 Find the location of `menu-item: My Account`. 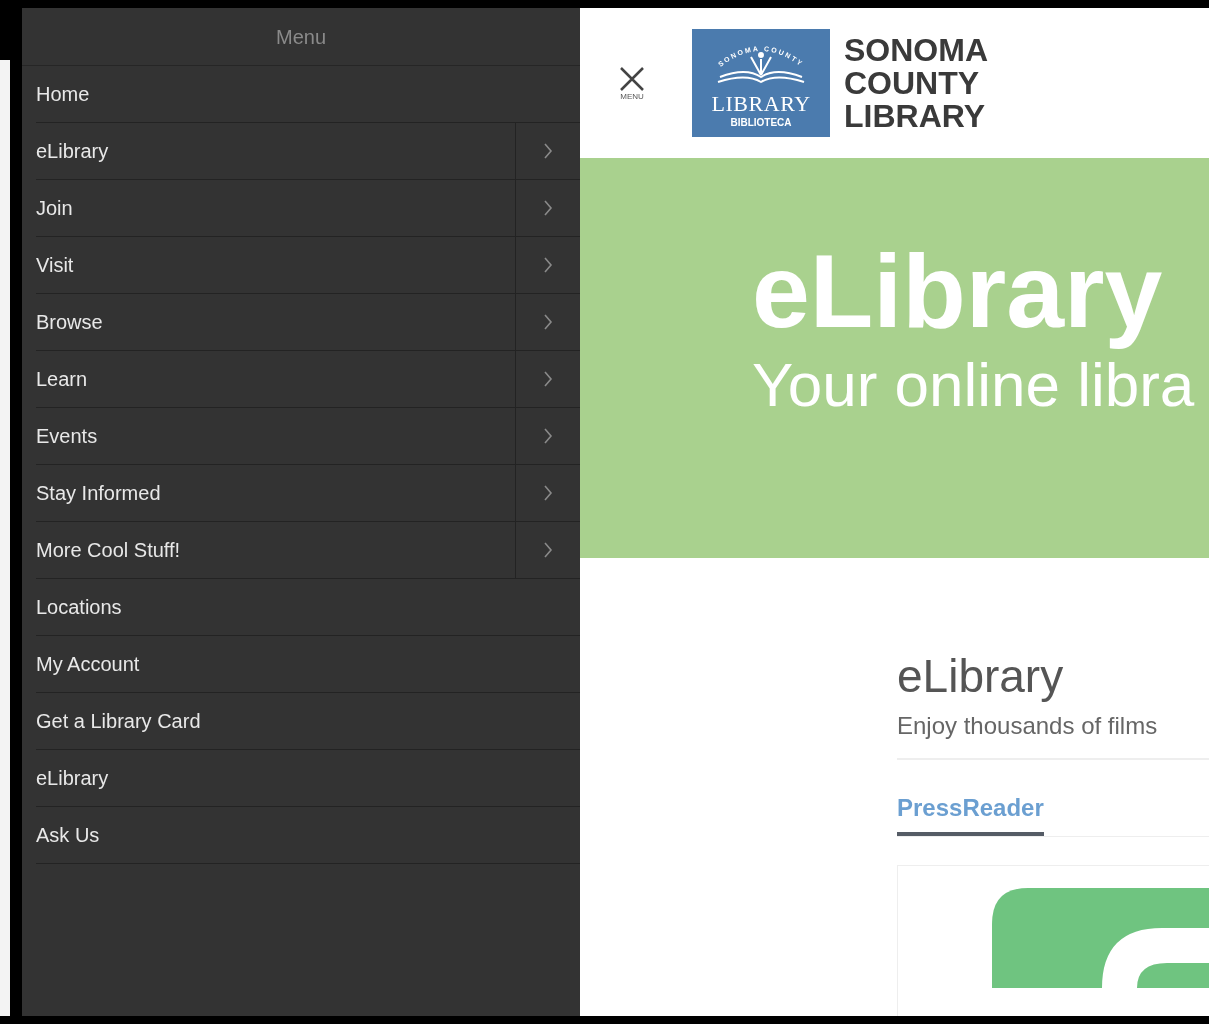

menu-item: My Account is located at coordinates (88, 664).